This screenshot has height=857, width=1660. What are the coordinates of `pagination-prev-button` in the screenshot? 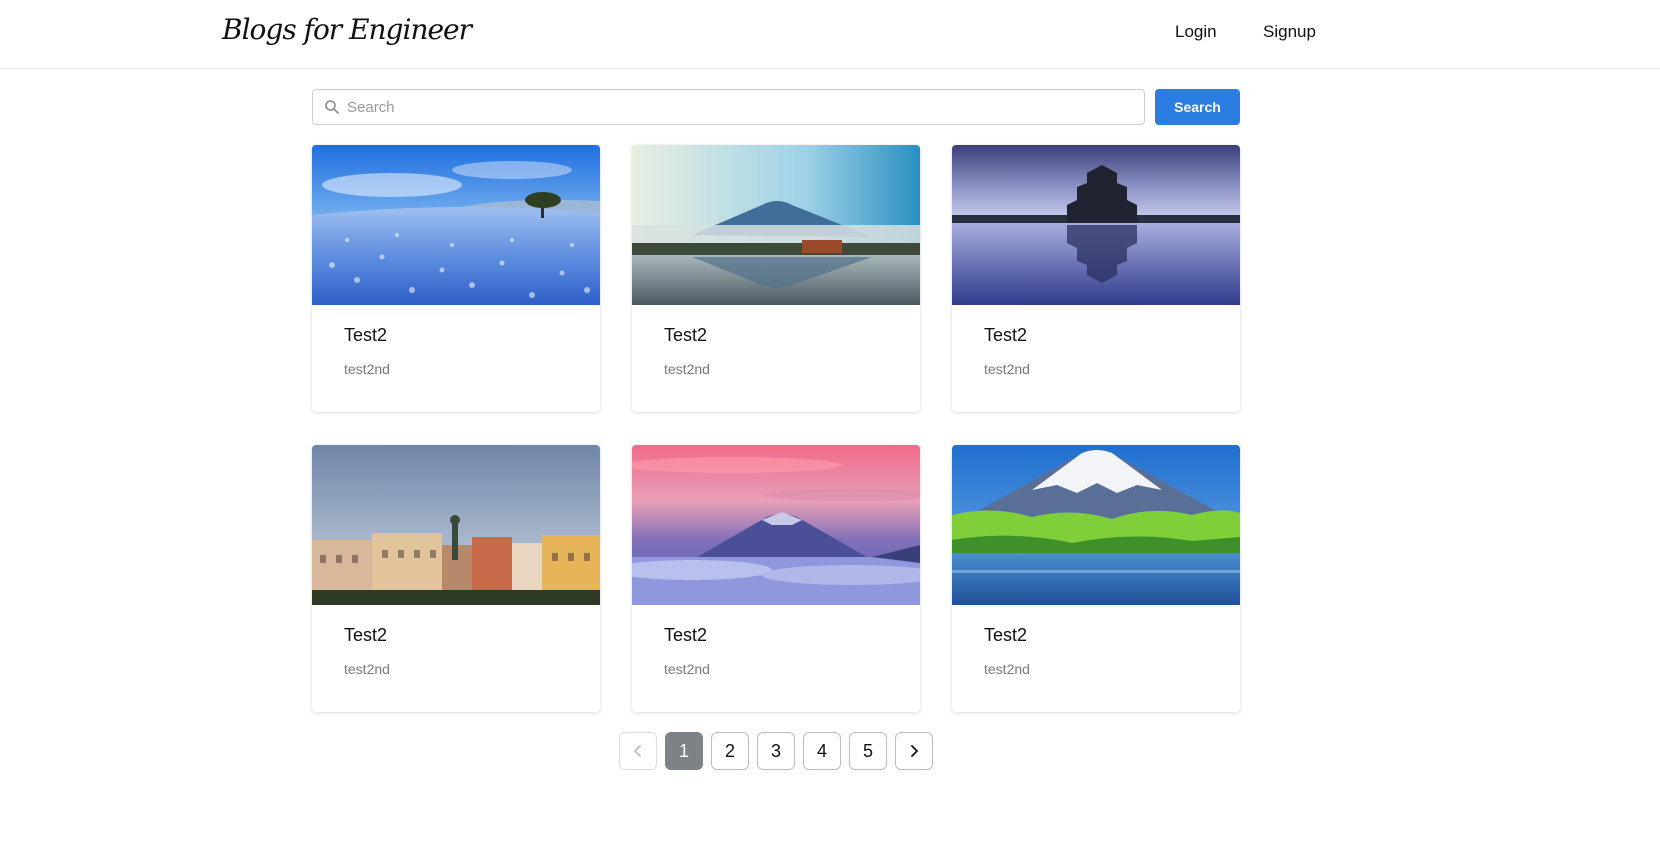 It's located at (638, 751).